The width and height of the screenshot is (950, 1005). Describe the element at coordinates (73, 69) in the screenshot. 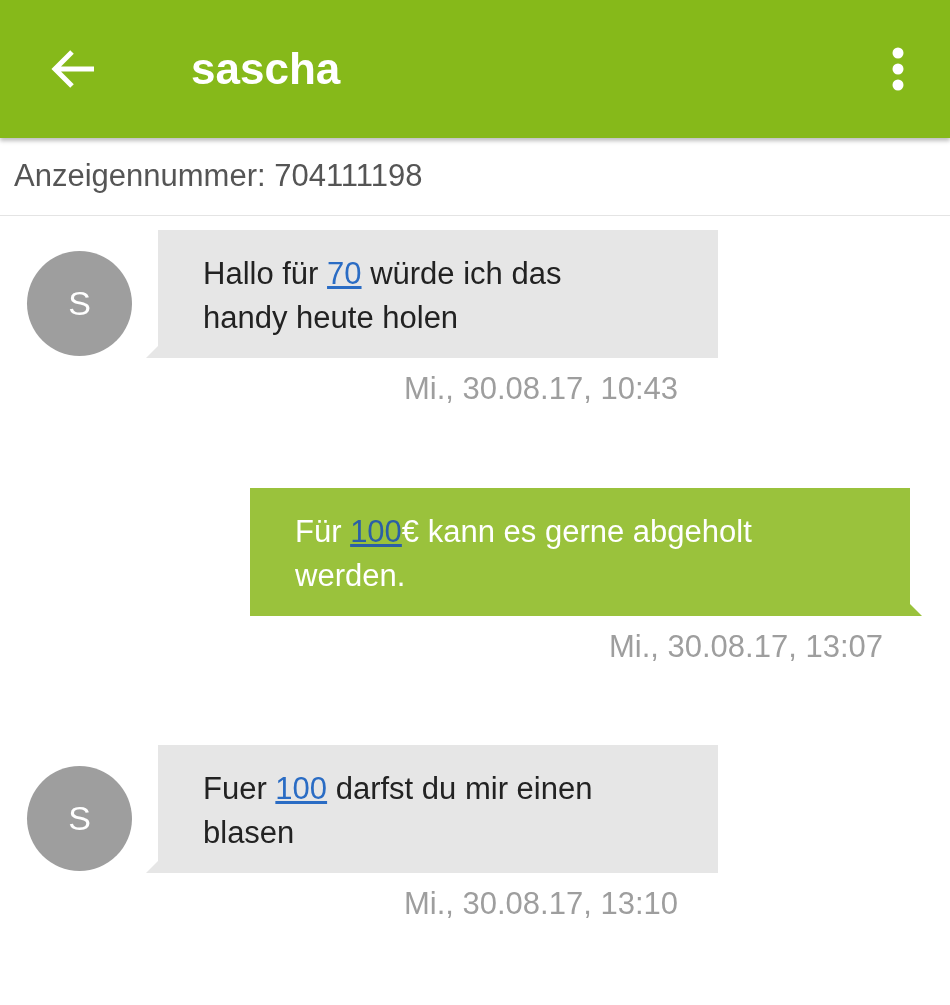

I see `back-arrow-icon` at that location.